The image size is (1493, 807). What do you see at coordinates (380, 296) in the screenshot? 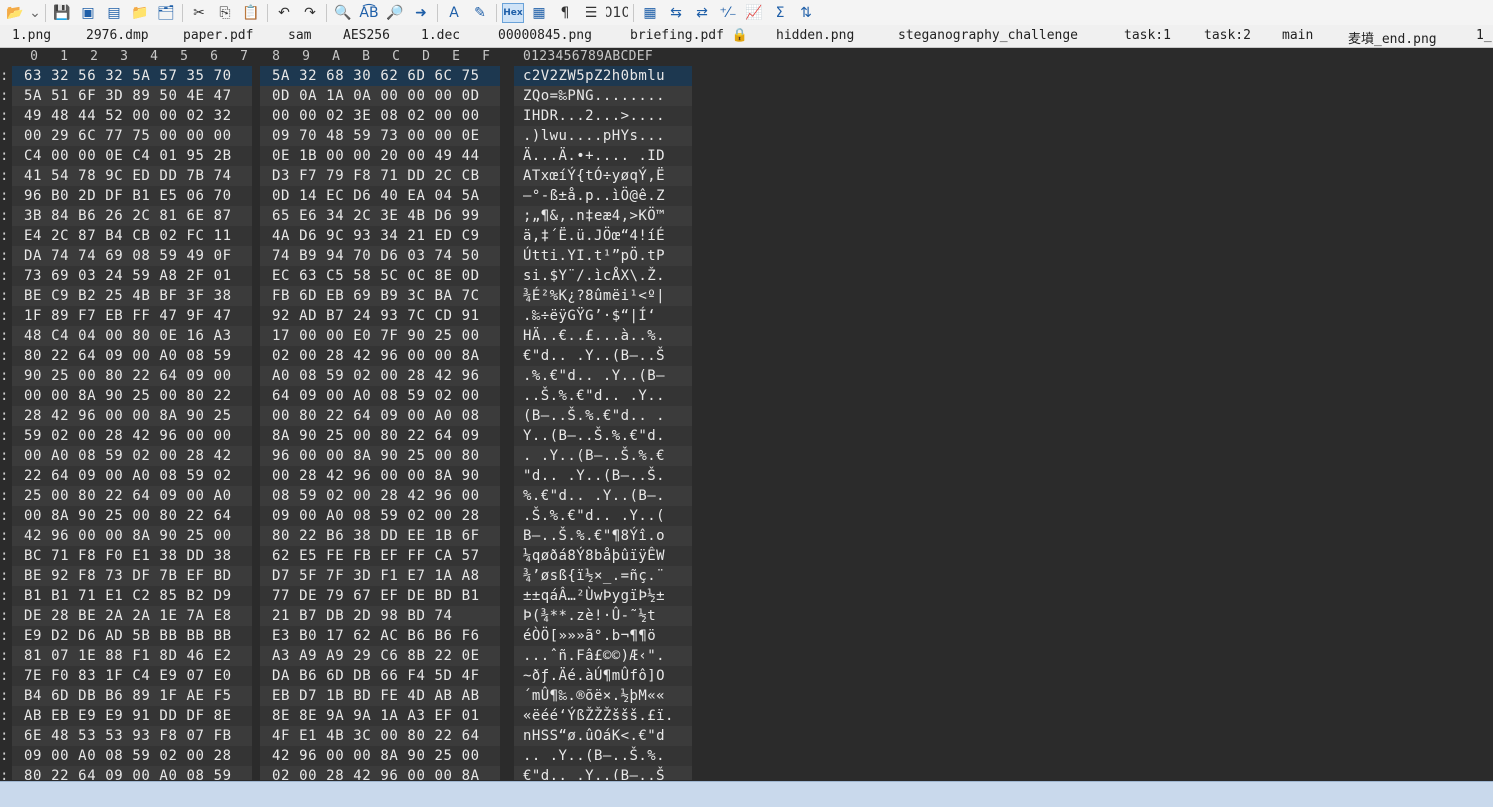
I see `hex-bytes-right: FB 6D EB 69 B9 3C BA 7C` at bounding box center [380, 296].